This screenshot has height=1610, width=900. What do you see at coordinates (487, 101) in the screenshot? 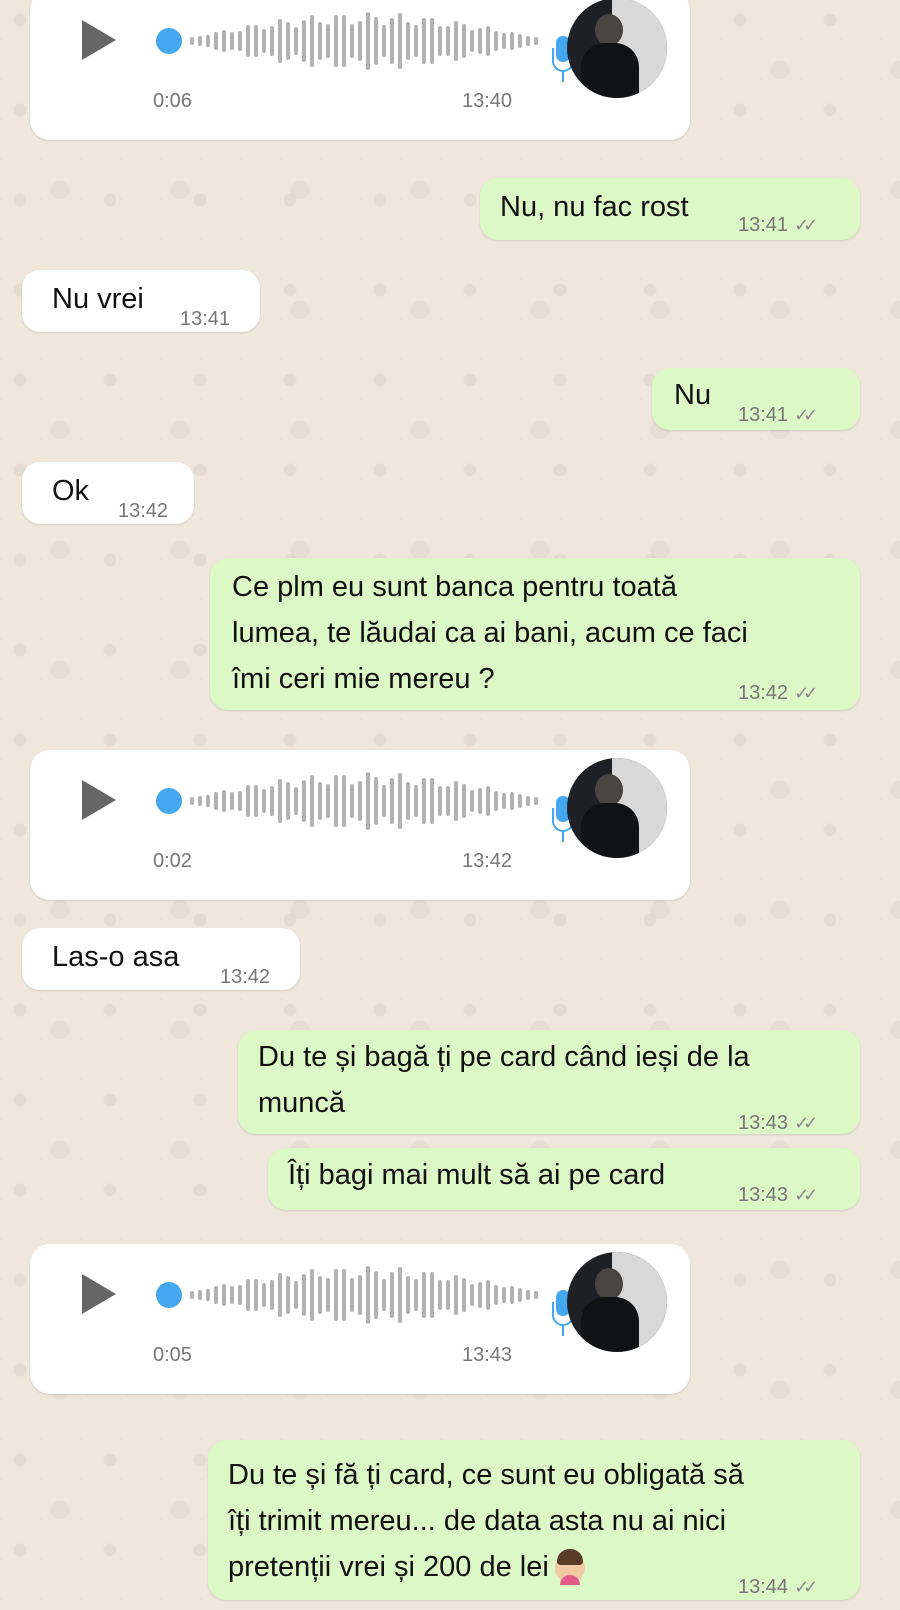
I see `message-time: 13:40` at bounding box center [487, 101].